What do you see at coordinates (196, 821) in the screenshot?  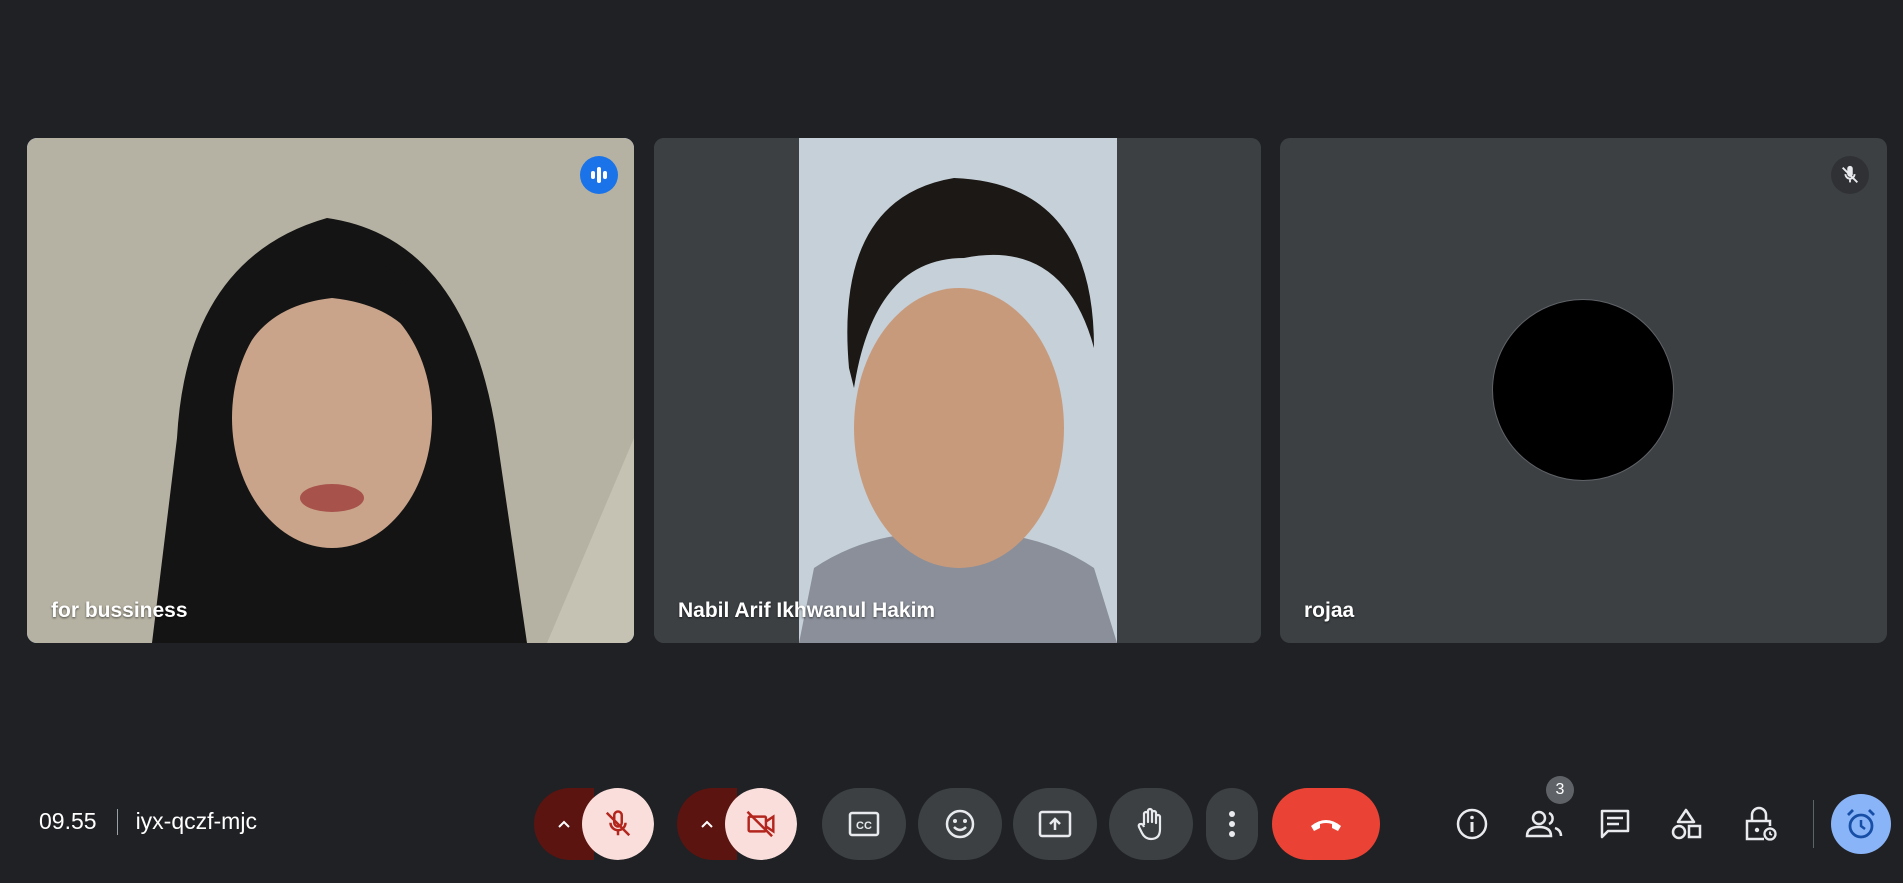 I see `meeting-code: iyx-qczf-mjc` at bounding box center [196, 821].